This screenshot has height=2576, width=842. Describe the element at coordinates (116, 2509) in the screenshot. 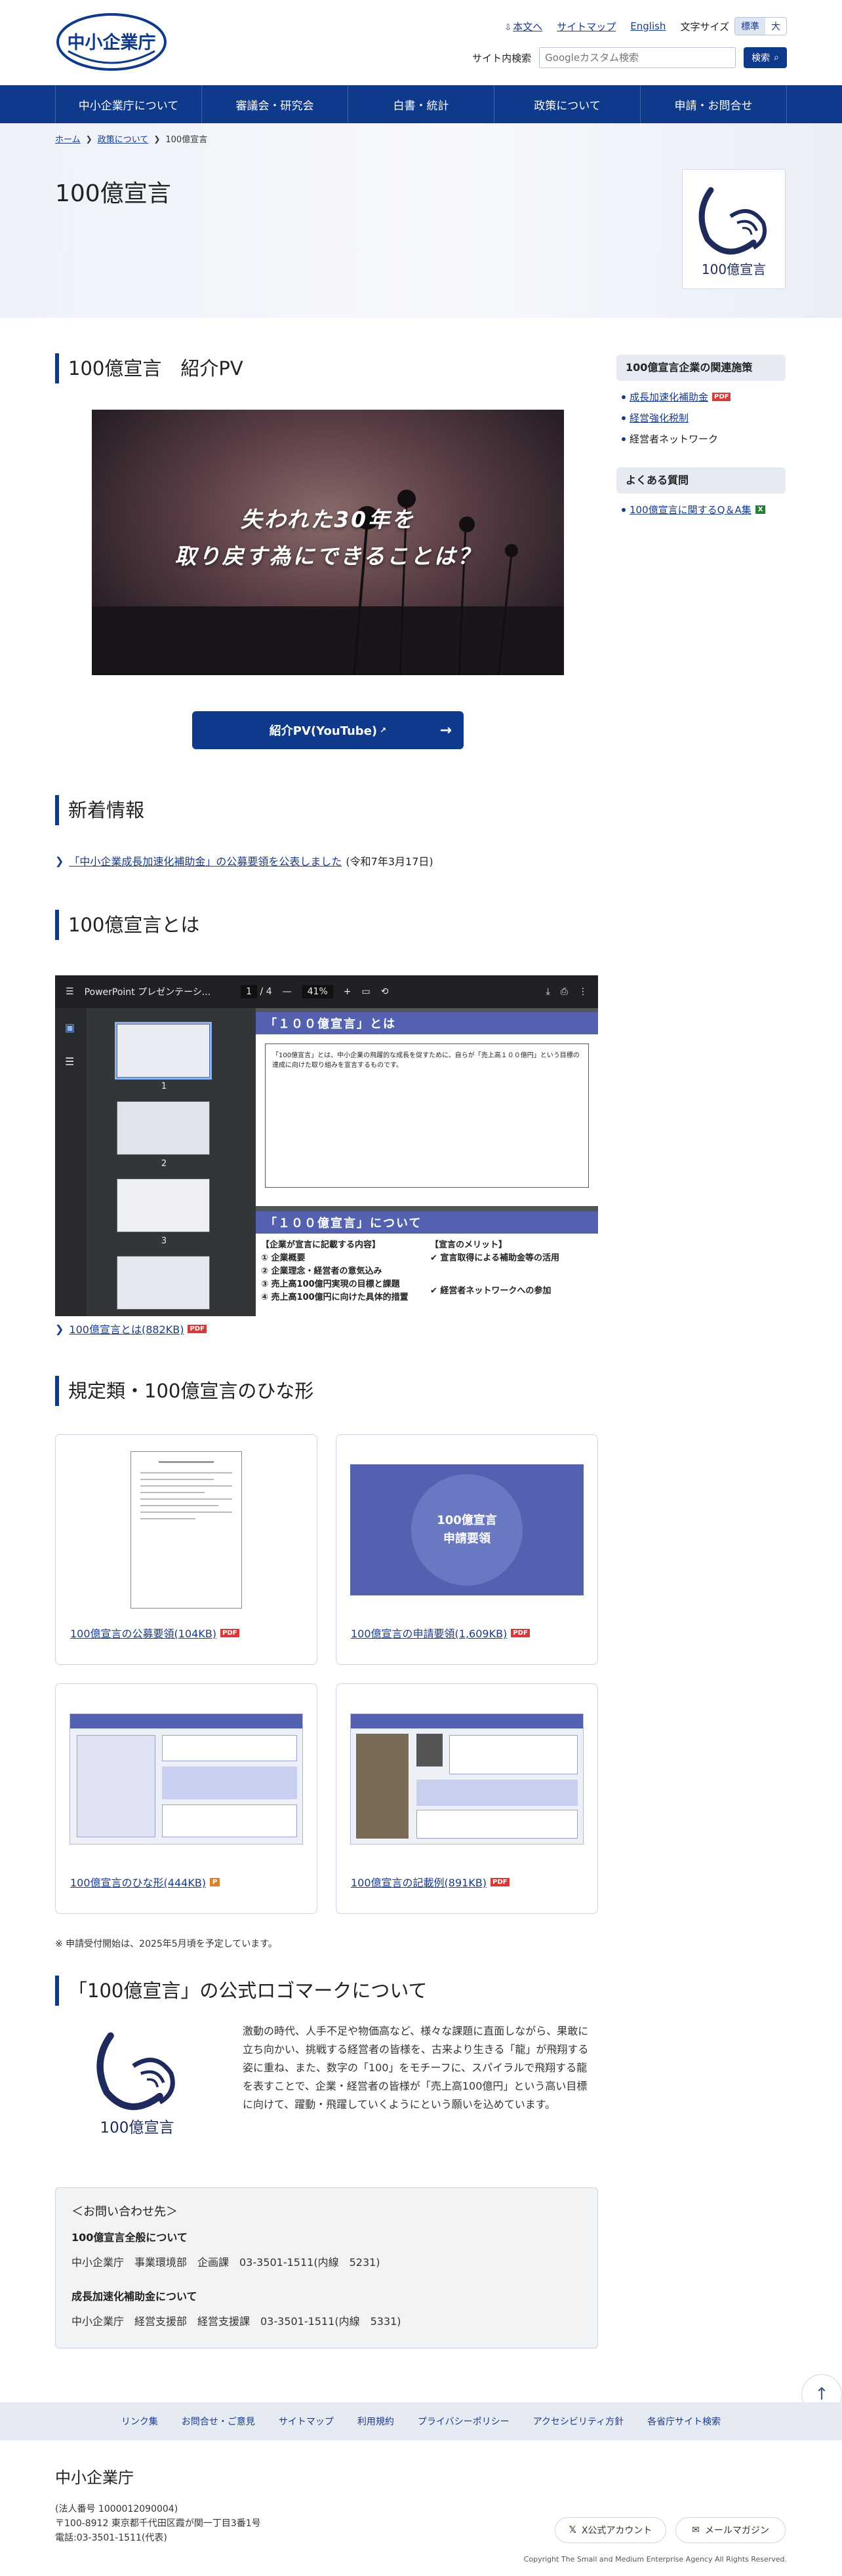

I see `footer-corporate-number: (法人番号 1000012090004)` at that location.